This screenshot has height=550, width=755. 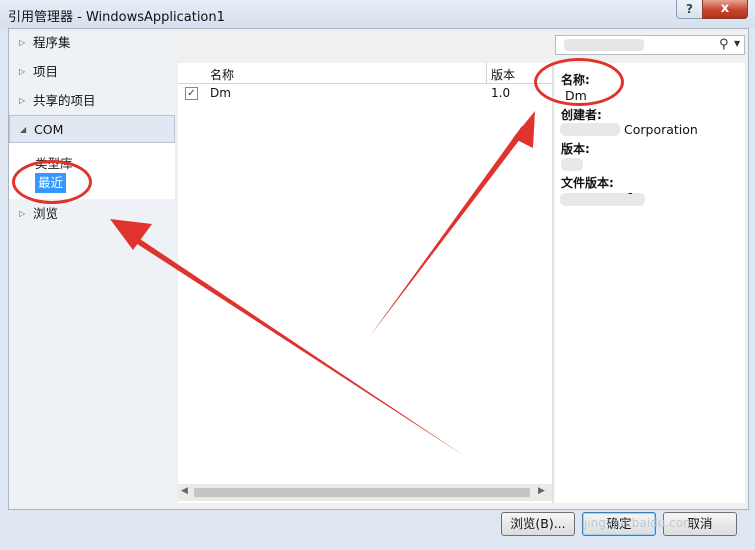 I want to click on annotation-circle-name, so click(x=579, y=82).